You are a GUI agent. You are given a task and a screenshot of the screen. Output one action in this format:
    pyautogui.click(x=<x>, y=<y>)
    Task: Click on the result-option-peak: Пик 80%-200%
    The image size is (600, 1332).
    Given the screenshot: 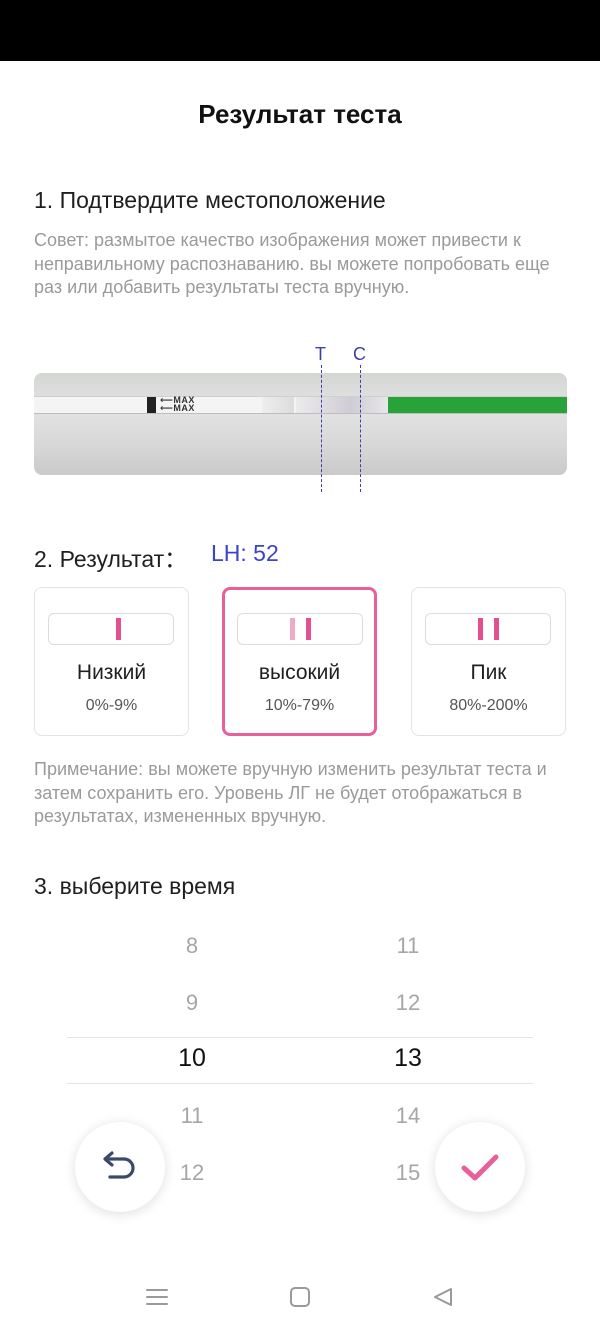 What is the action you would take?
    pyautogui.click(x=488, y=661)
    